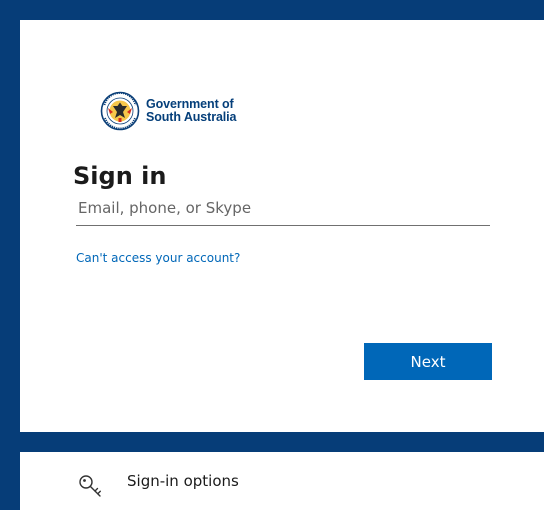 The width and height of the screenshot is (544, 510). I want to click on organization-logo: Government of South Australia, so click(168, 111).